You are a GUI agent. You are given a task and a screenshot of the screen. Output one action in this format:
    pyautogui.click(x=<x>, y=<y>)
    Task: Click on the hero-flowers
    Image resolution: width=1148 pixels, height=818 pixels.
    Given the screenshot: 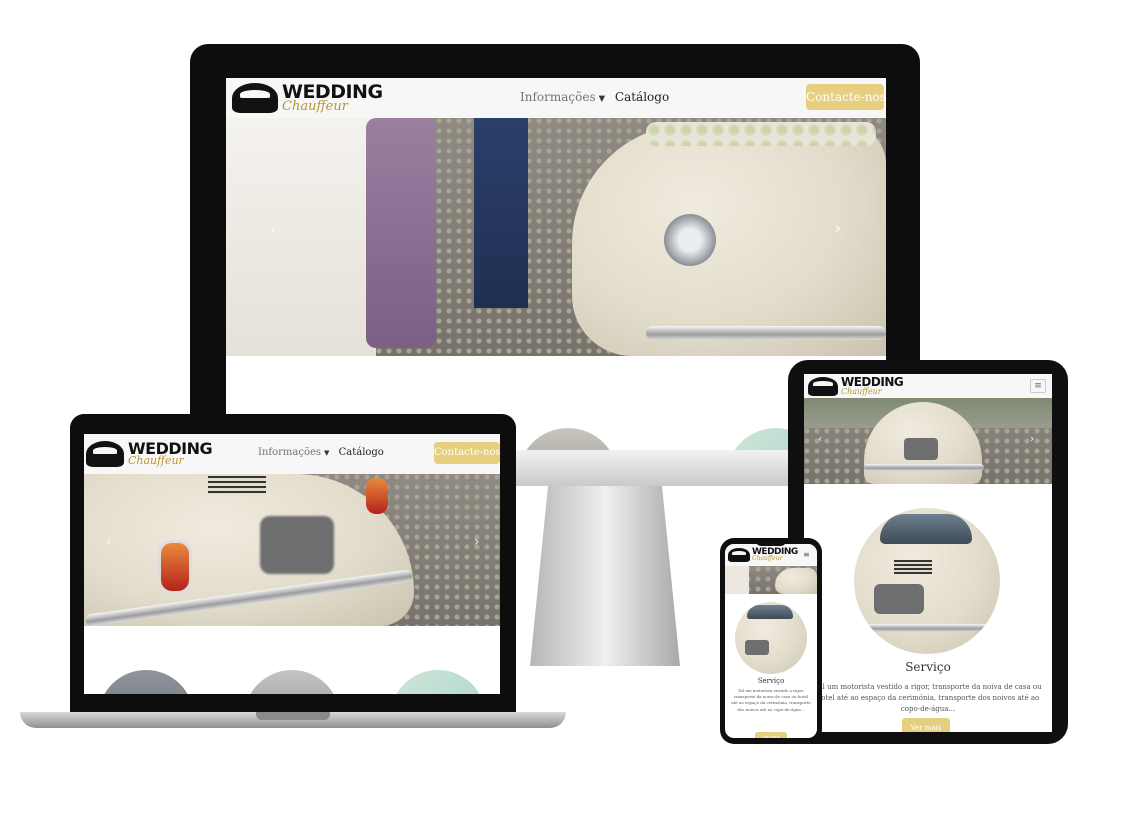 What is the action you would take?
    pyautogui.click(x=761, y=134)
    